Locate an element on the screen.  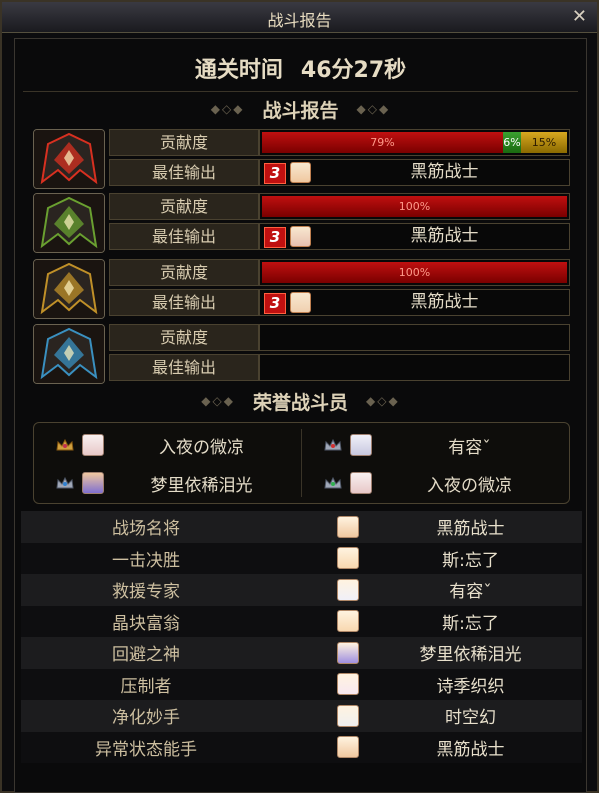
award-title: 净化妙手 is located at coordinates (146, 718).